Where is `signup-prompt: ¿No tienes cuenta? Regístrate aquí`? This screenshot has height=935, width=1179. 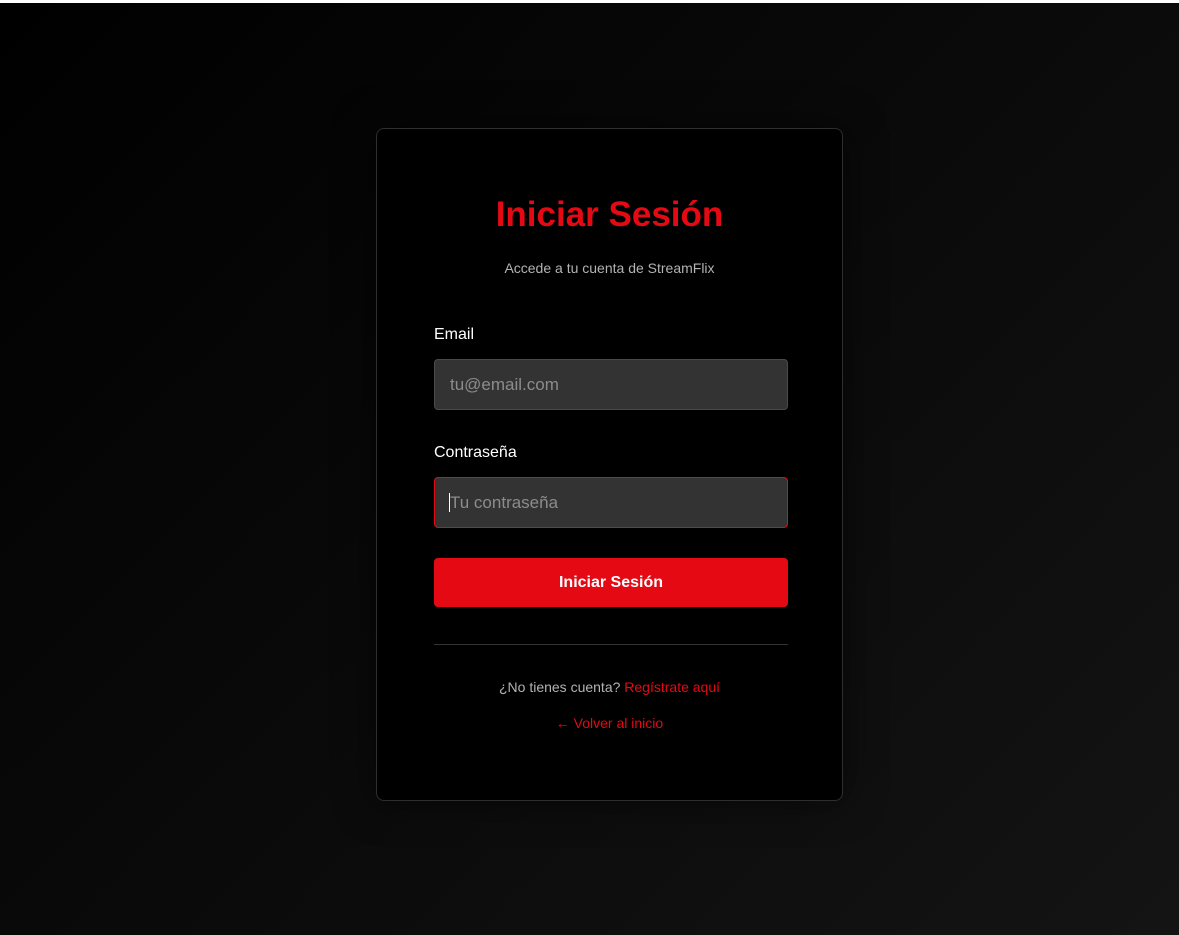 signup-prompt: ¿No tienes cuenta? Regístrate aquí is located at coordinates (609, 687).